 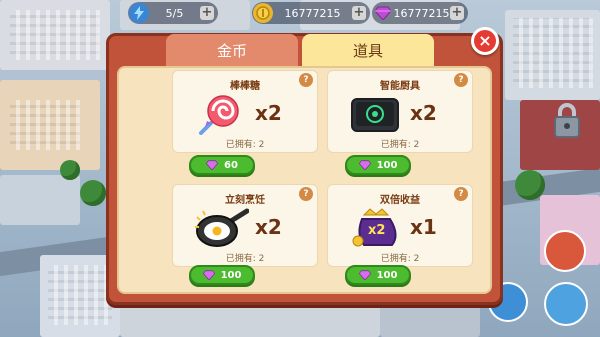 I want to click on buy-smart-cooker-button: 100, so click(x=378, y=165).